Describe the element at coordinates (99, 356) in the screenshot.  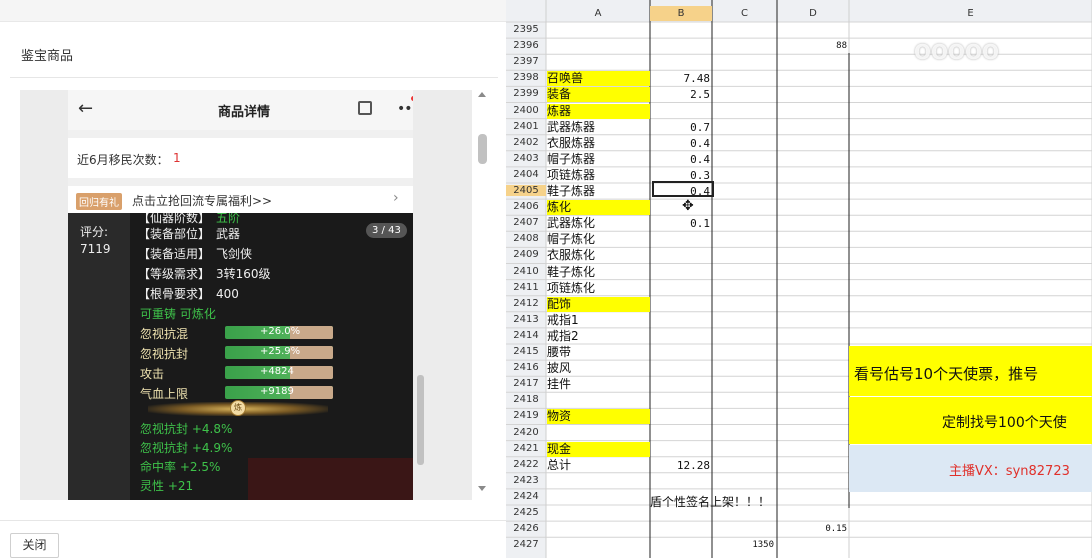
I see `equipment-card-sidebar` at that location.